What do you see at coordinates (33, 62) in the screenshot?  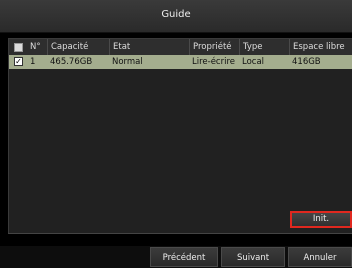 I see `cell-number: 1` at bounding box center [33, 62].